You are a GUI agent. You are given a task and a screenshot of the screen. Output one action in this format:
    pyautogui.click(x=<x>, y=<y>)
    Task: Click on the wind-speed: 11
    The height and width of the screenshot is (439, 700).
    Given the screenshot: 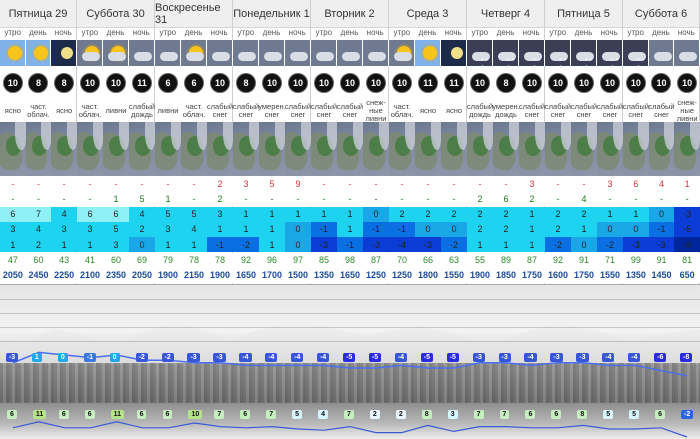 What is the action you would take?
    pyautogui.click(x=142, y=83)
    